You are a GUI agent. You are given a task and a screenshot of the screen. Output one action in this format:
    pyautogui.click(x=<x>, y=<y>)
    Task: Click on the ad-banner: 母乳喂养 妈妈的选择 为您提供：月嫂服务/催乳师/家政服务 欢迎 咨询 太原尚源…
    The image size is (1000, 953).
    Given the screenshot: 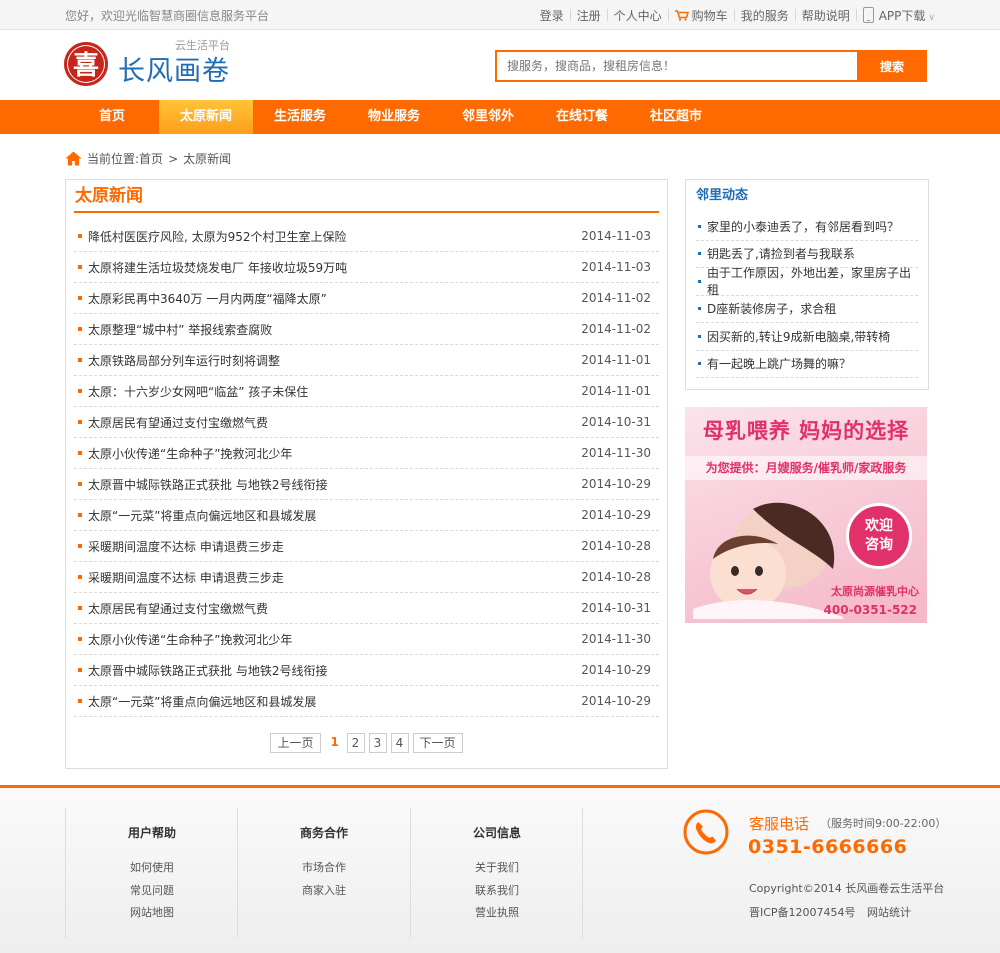 What is the action you would take?
    pyautogui.click(x=806, y=515)
    